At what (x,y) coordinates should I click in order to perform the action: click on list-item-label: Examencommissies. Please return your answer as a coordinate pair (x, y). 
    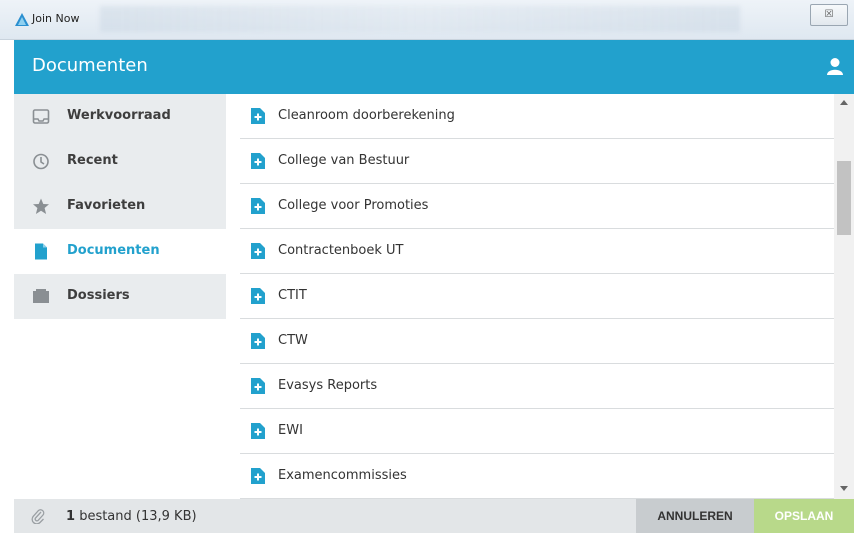
    Looking at the image, I should click on (342, 475).